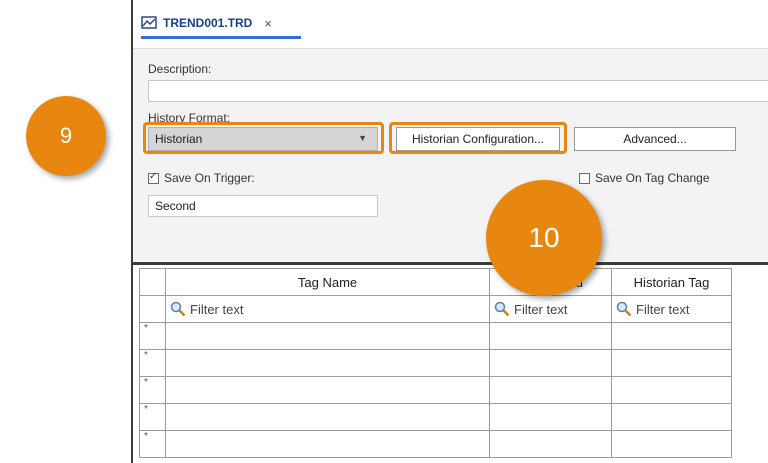 The image size is (768, 463). I want to click on active-tab-indicator, so click(221, 37).